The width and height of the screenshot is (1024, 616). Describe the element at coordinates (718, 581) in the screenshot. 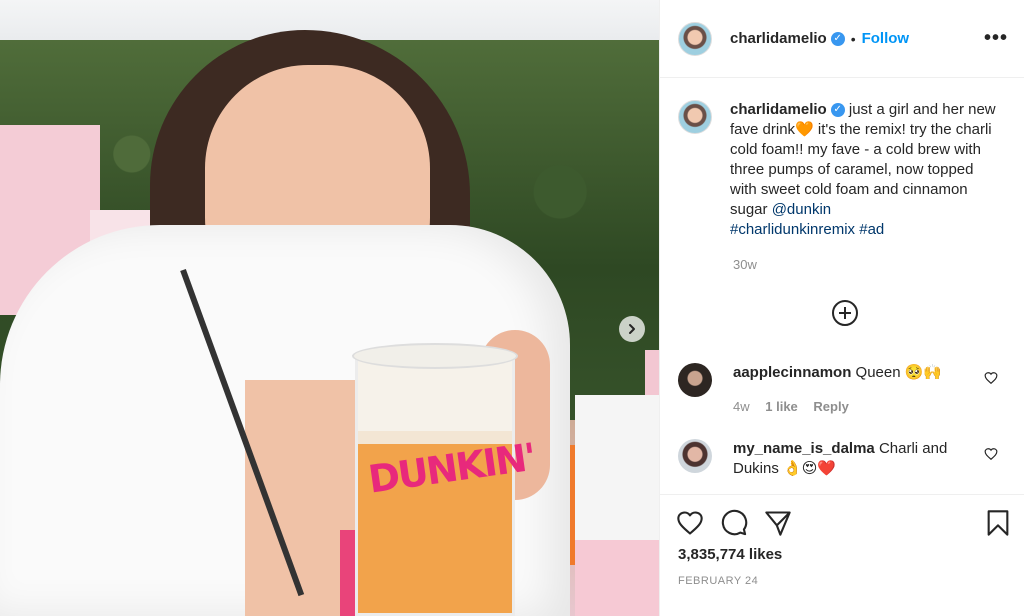

I see `post-date: FEBRUARY 24` at that location.